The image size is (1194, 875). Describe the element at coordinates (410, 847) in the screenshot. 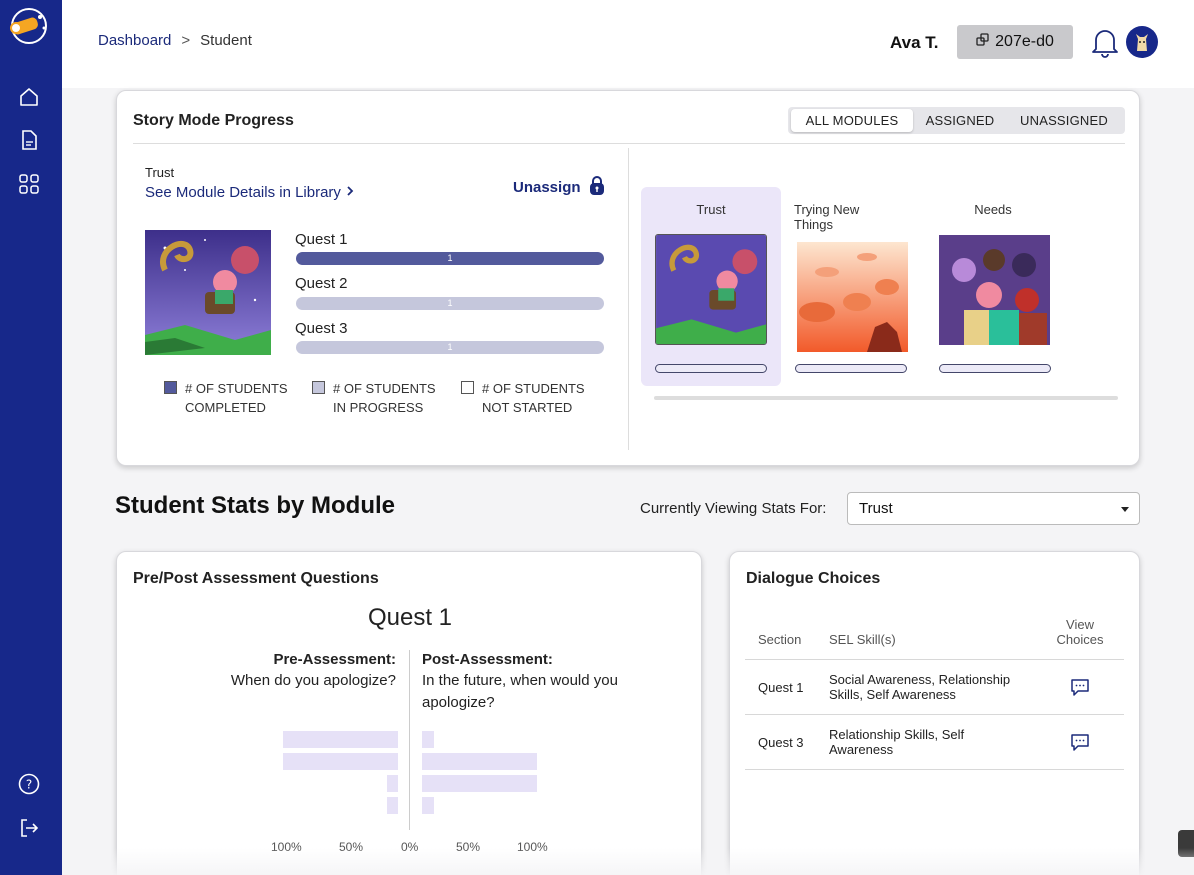

I see `tick-label: 0%` at that location.